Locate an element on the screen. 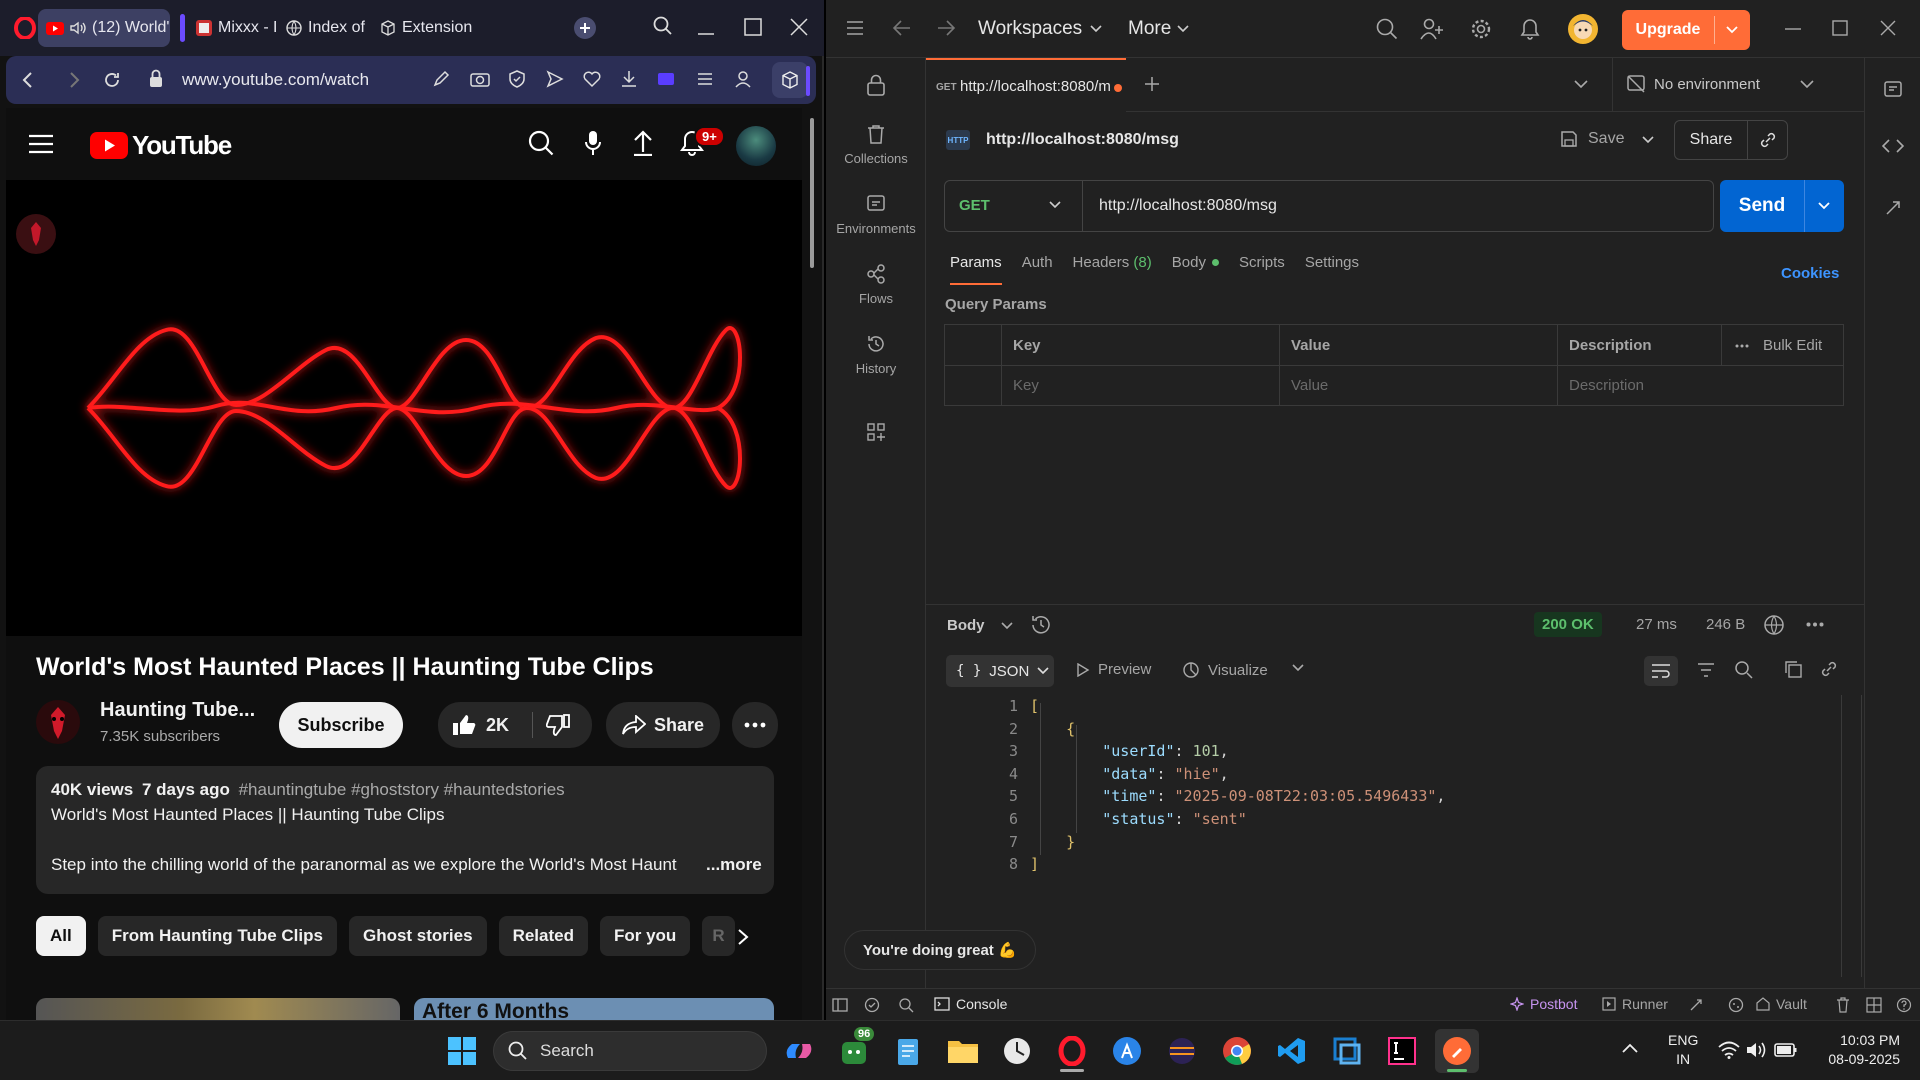 The image size is (1920, 1080). response-divider is located at coordinates (1395, 604).